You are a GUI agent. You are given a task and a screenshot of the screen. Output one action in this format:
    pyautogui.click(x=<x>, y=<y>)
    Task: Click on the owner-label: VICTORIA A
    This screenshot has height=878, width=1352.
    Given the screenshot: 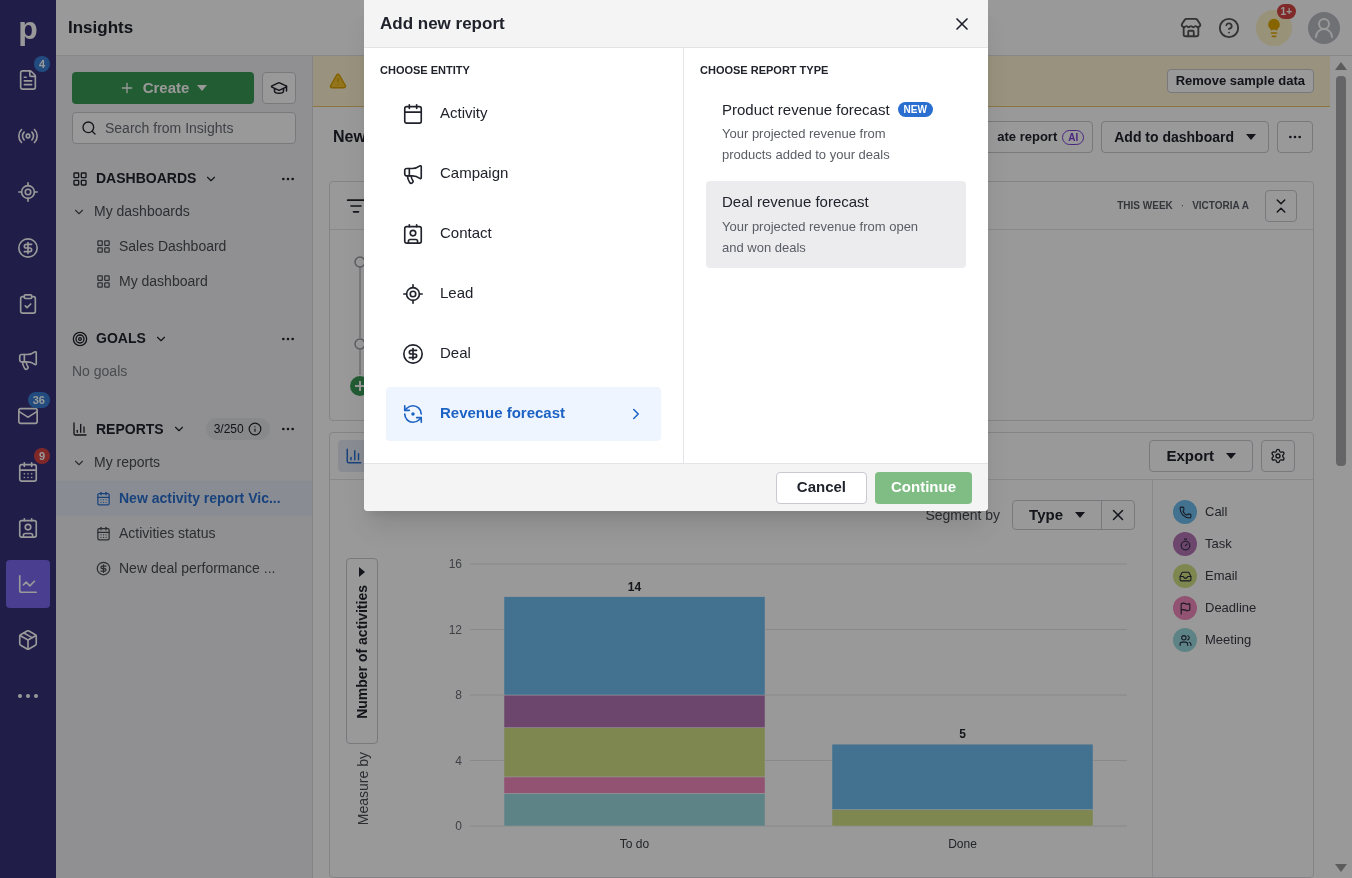 What is the action you would take?
    pyautogui.click(x=1220, y=206)
    